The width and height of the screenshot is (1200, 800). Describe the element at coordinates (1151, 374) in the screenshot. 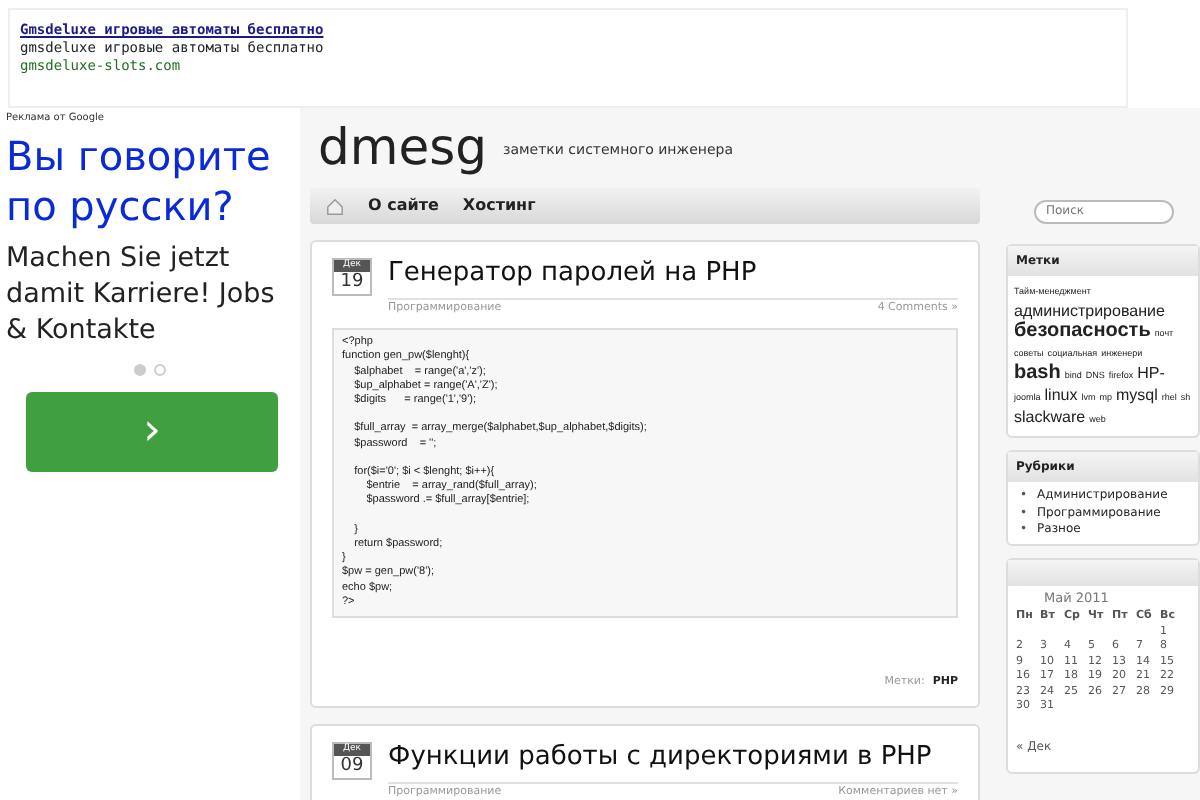

I see `tag-link: HP-` at that location.